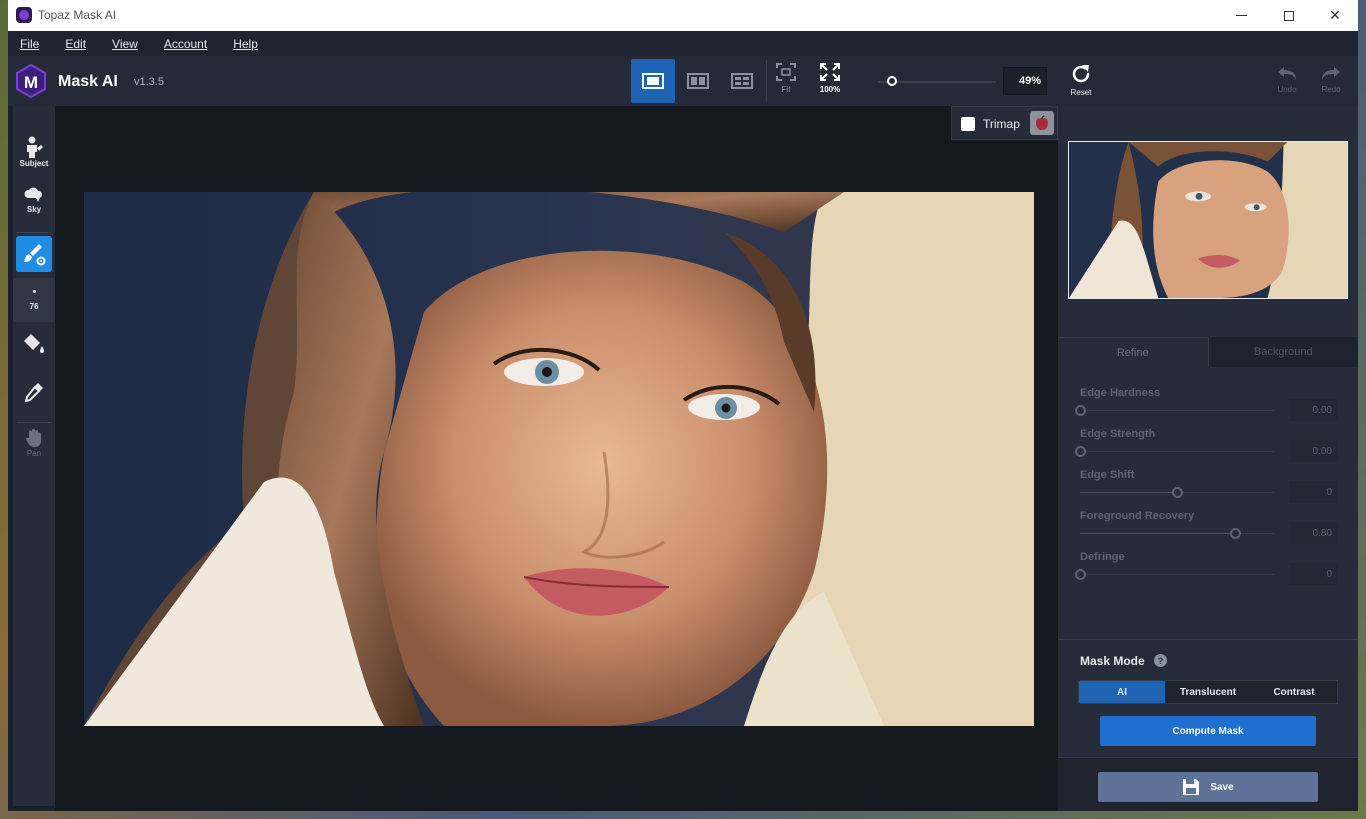  I want to click on mask-mode-ai: AI, so click(1122, 692).